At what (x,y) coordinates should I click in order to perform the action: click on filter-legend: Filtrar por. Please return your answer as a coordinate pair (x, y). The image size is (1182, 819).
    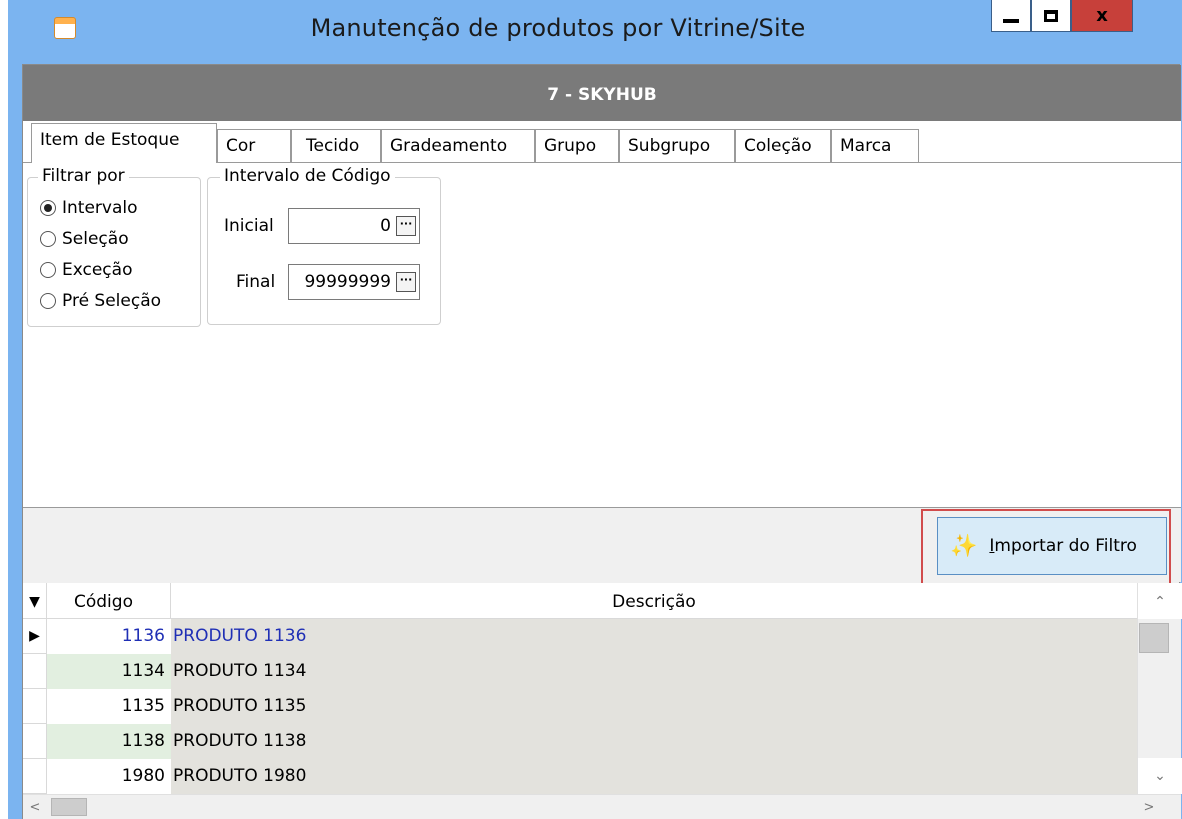
    Looking at the image, I should click on (83, 176).